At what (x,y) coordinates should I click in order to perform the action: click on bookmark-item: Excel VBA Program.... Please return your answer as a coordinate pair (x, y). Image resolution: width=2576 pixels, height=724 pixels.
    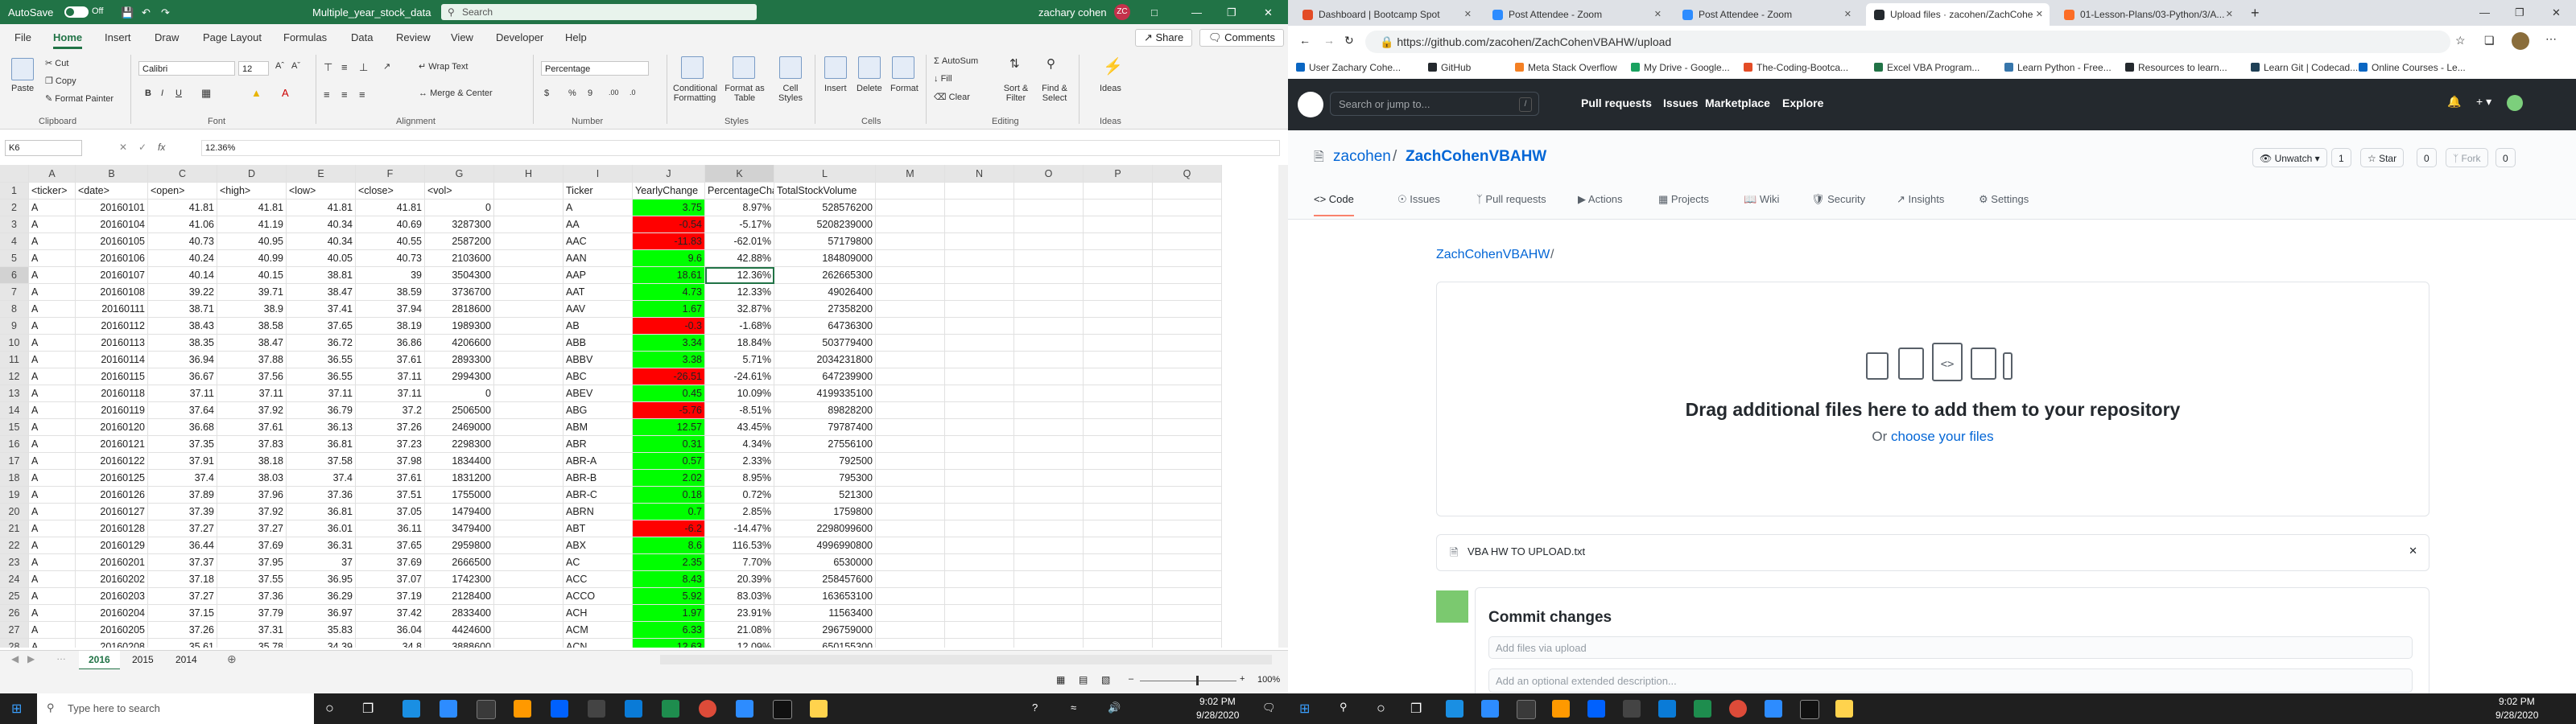
    Looking at the image, I should click on (1927, 67).